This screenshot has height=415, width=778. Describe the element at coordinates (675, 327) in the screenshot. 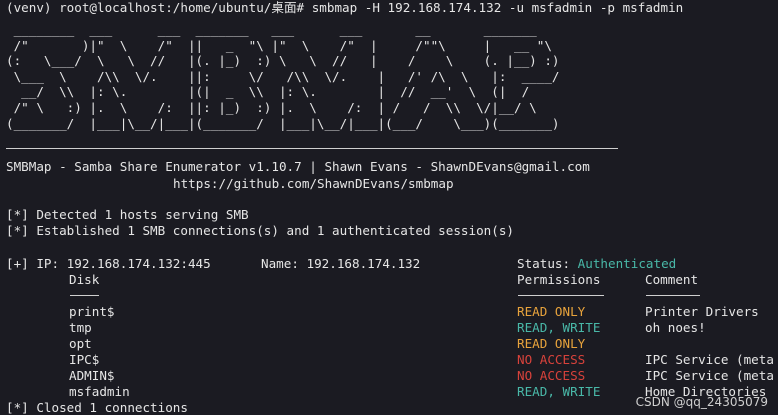

I see `share-comment-tmp: oh noes!` at that location.